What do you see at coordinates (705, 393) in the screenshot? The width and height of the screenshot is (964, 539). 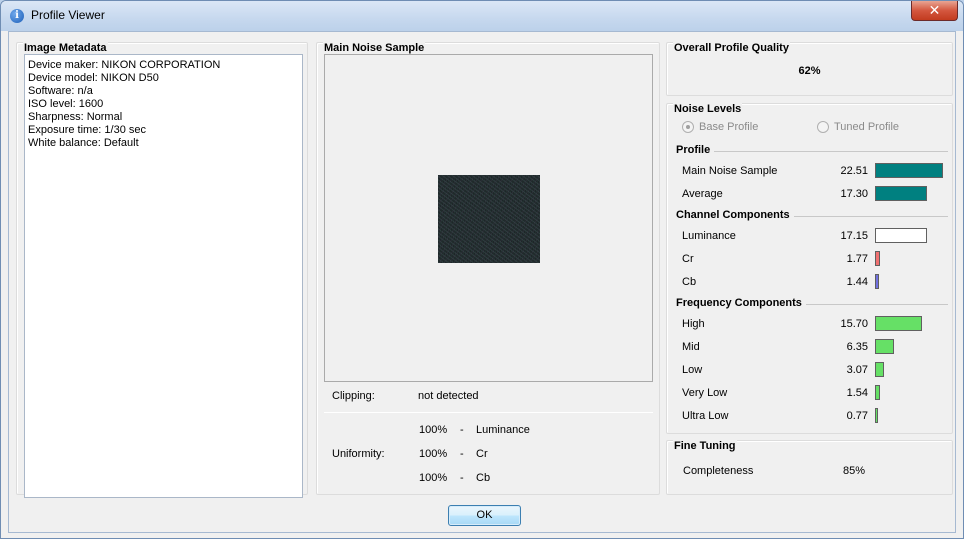 I see `noise-row-label: Very Low` at bounding box center [705, 393].